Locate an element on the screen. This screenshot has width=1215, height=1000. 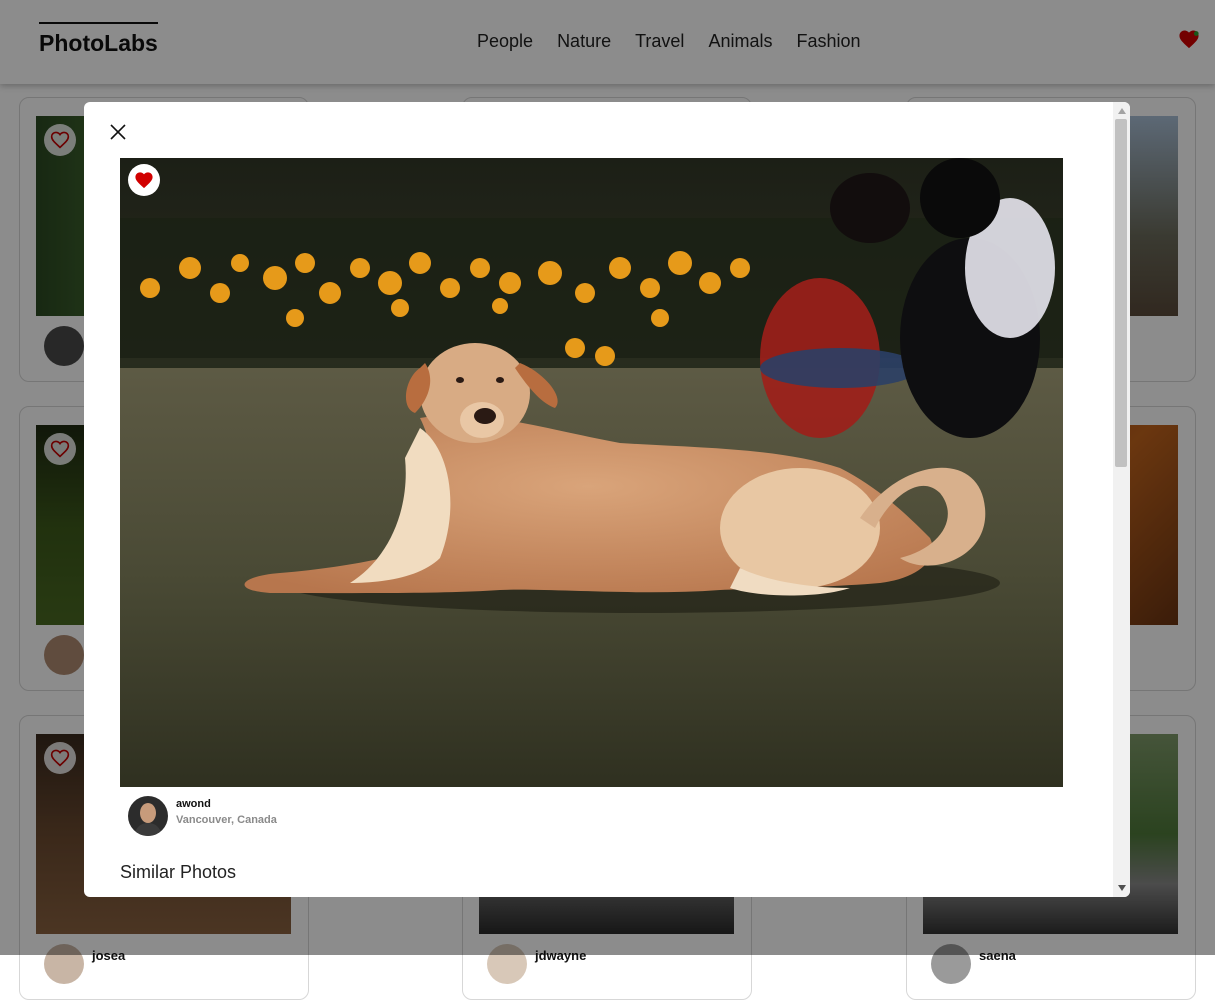
similar-photos-title: Similar Photos is located at coordinates (178, 872).